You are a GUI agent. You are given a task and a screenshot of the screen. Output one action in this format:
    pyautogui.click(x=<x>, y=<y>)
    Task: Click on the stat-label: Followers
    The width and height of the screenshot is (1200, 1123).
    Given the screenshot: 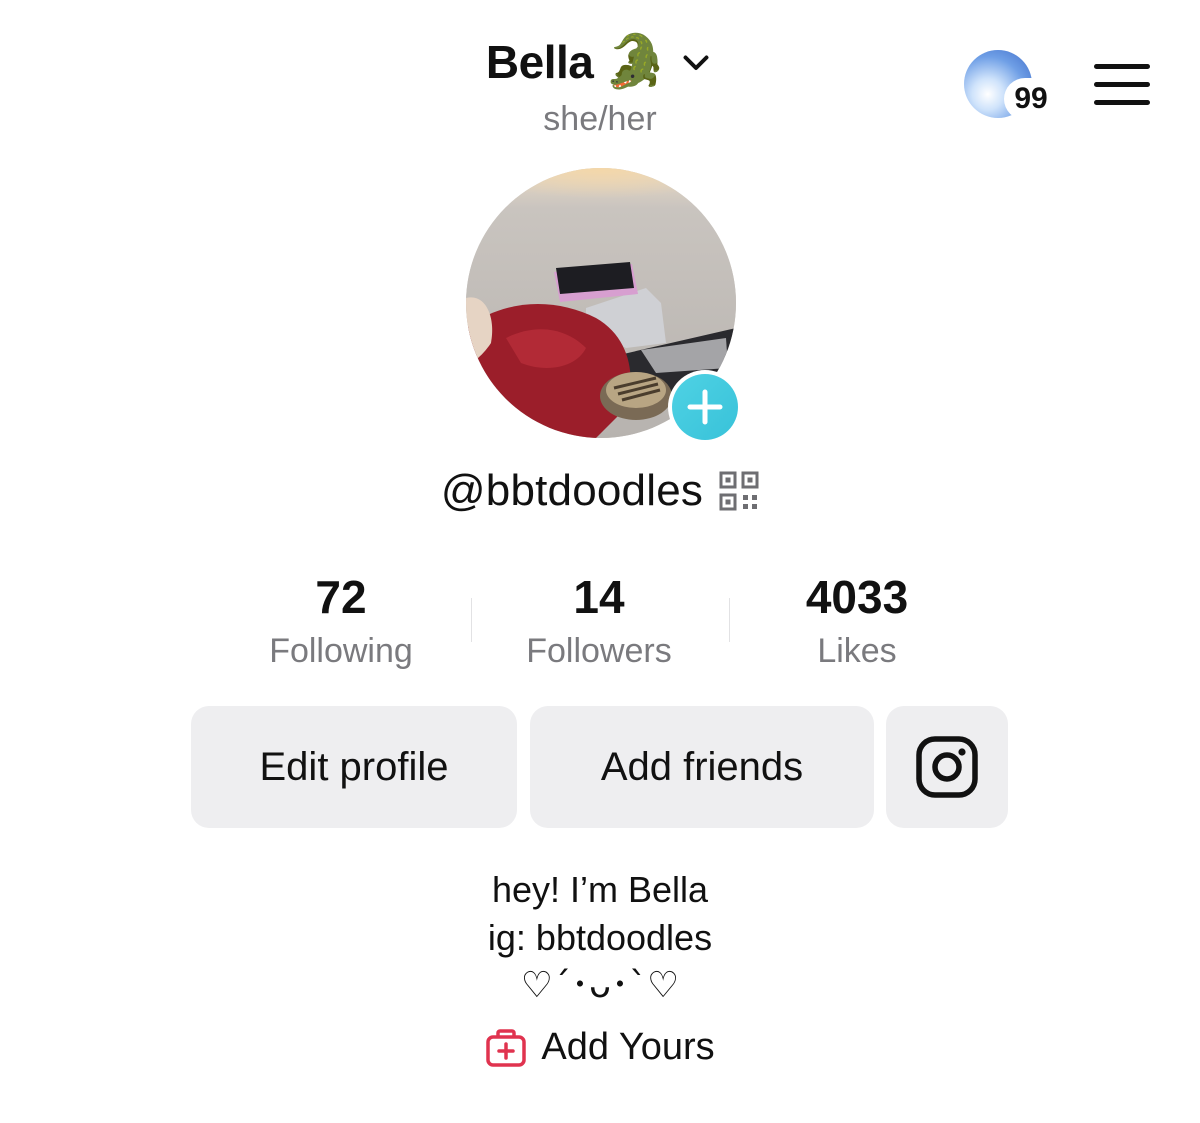 What is the action you would take?
    pyautogui.click(x=599, y=651)
    